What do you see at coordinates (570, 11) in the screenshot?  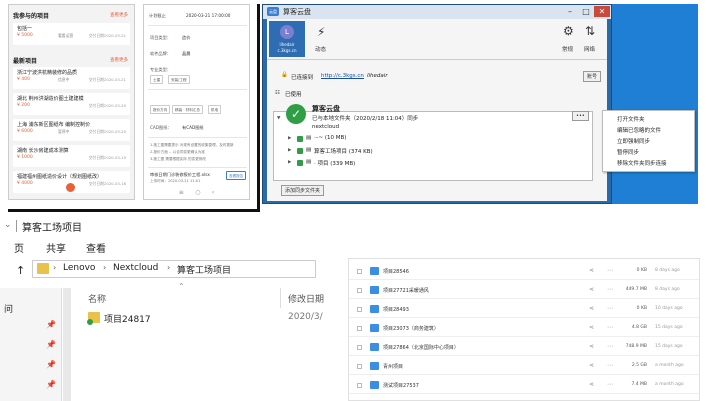 I see `minimize-button: –` at bounding box center [570, 11].